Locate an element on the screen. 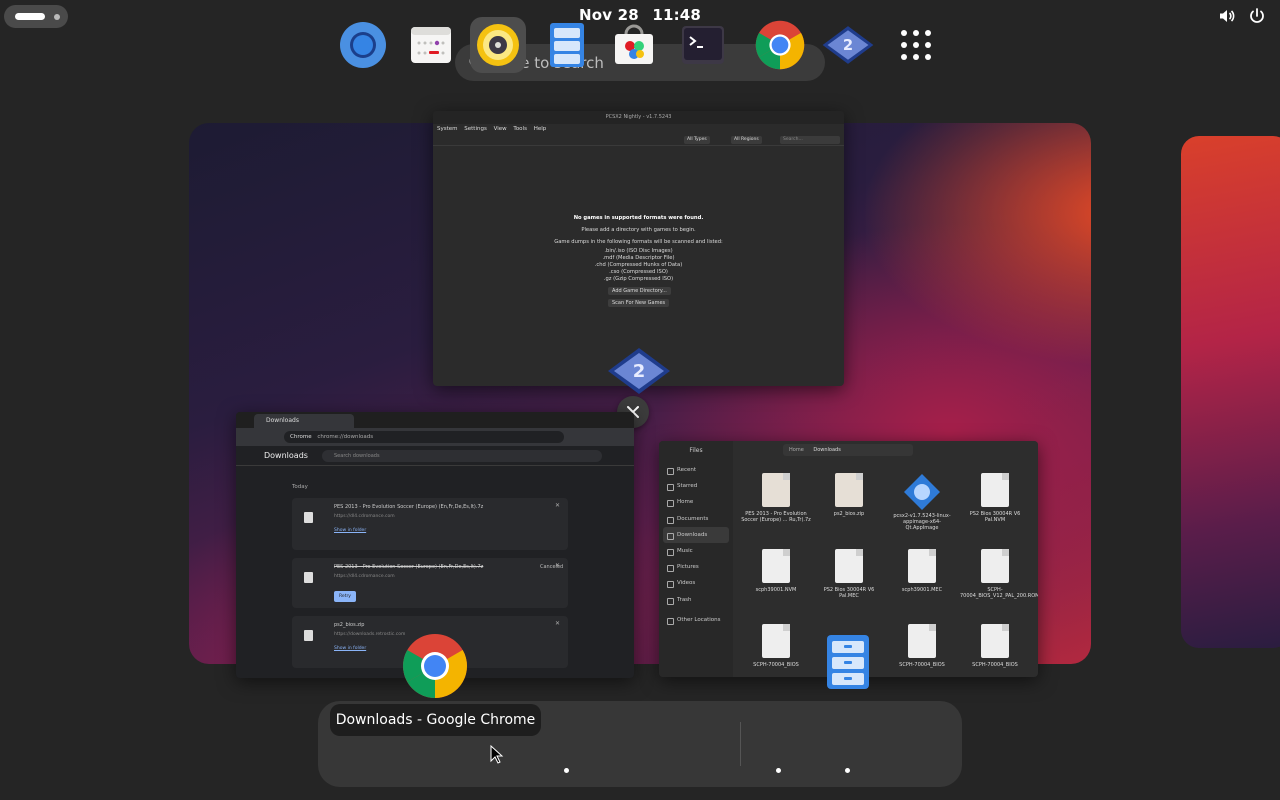 Image resolution: width=1280 pixels, height=800 pixels. dock-app-files is located at coordinates (567, 45).